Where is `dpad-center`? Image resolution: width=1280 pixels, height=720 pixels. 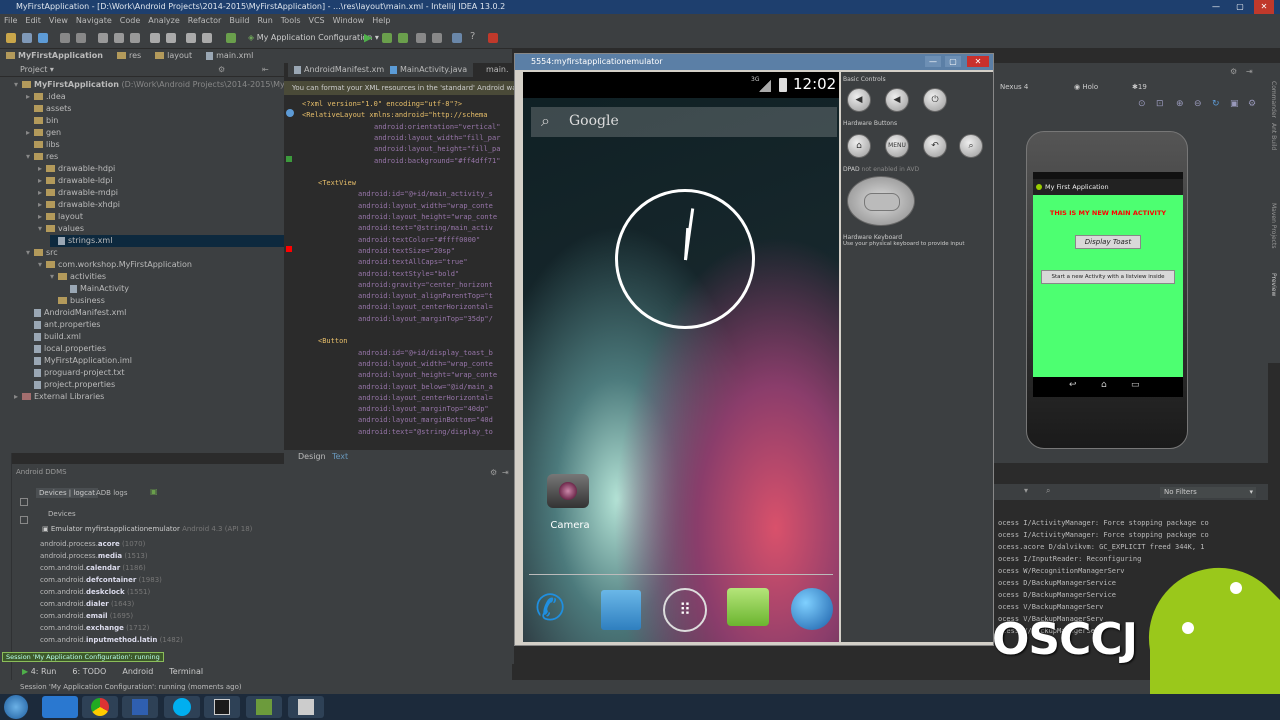 dpad-center is located at coordinates (882, 202).